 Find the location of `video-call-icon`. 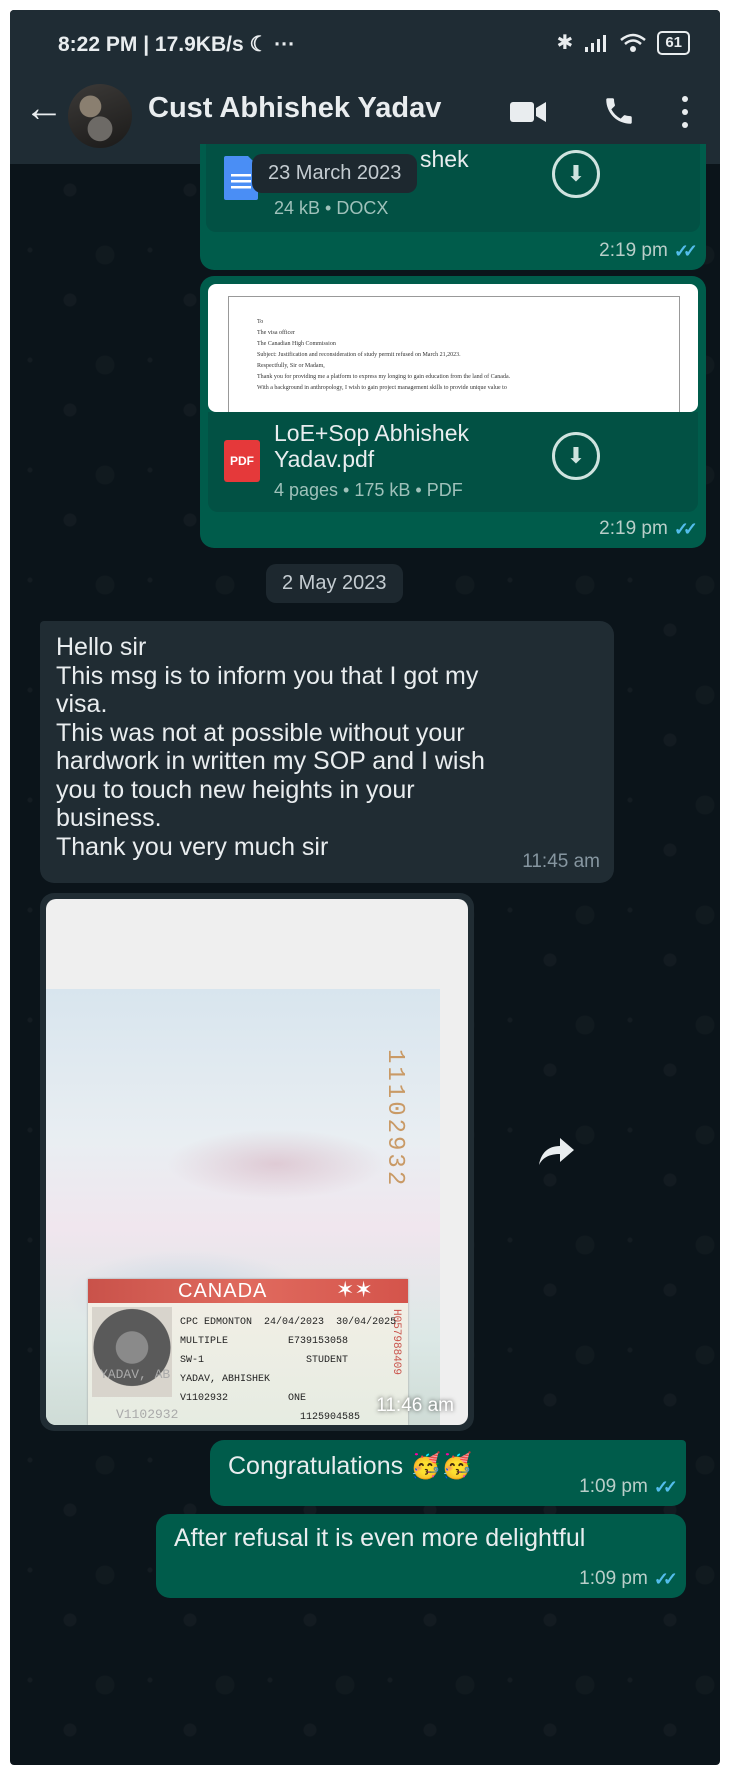

video-call-icon is located at coordinates (528, 112).